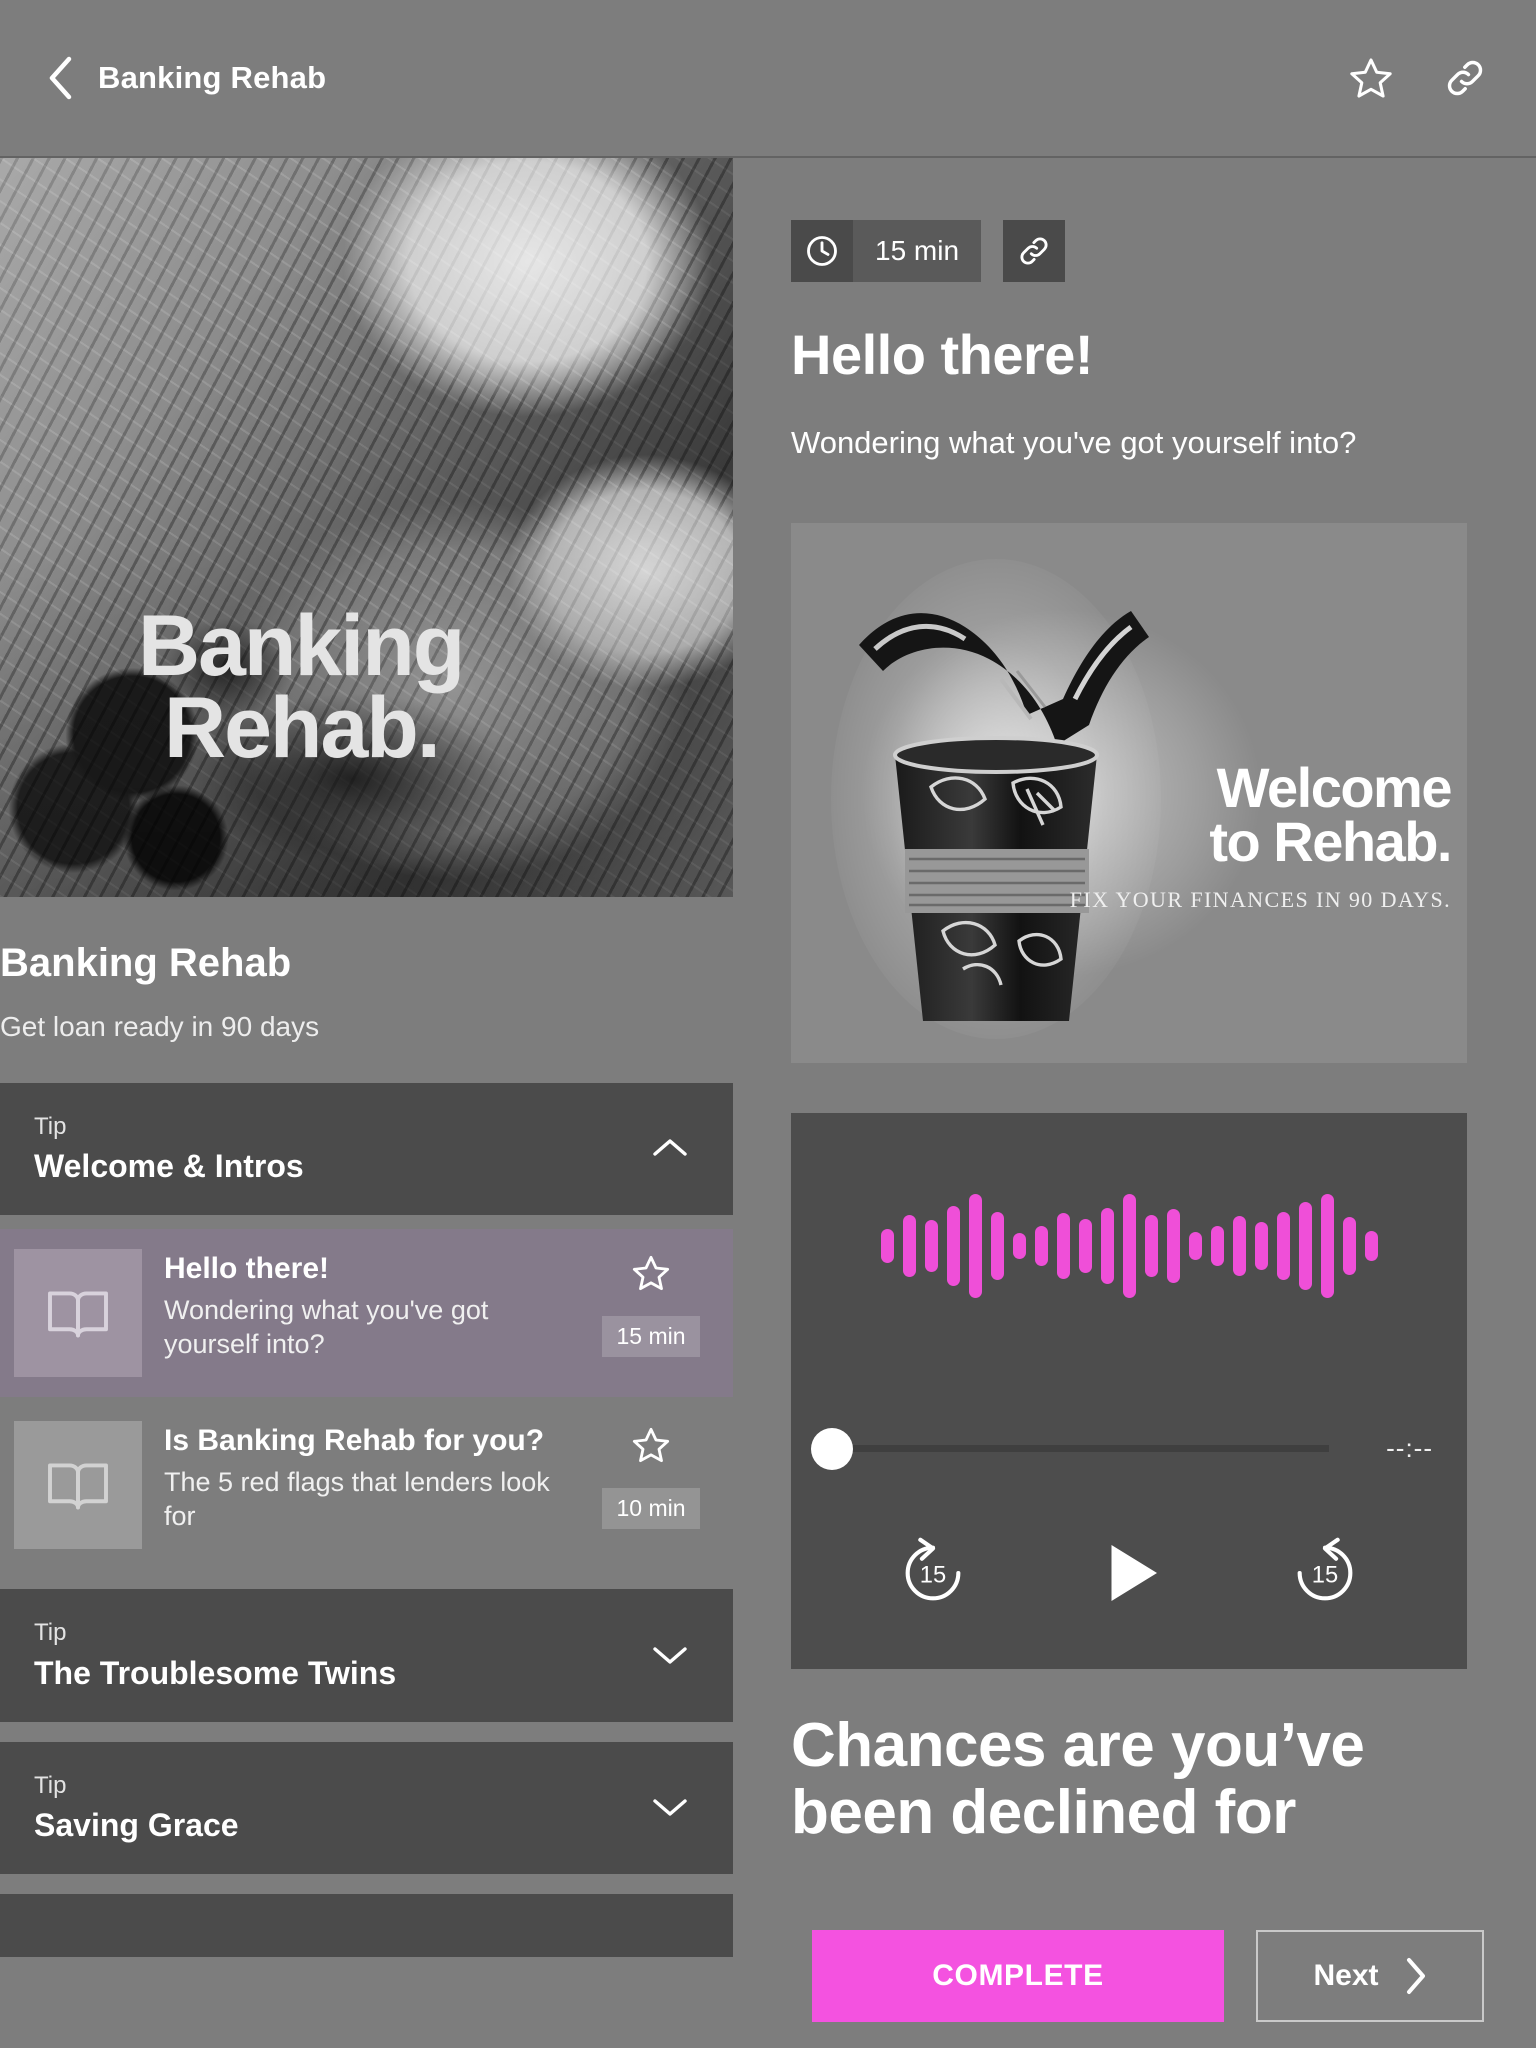 This screenshot has height=2048, width=1536. What do you see at coordinates (1330, 841) in the screenshot?
I see `hero-title-line2: to Rehab.` at bounding box center [1330, 841].